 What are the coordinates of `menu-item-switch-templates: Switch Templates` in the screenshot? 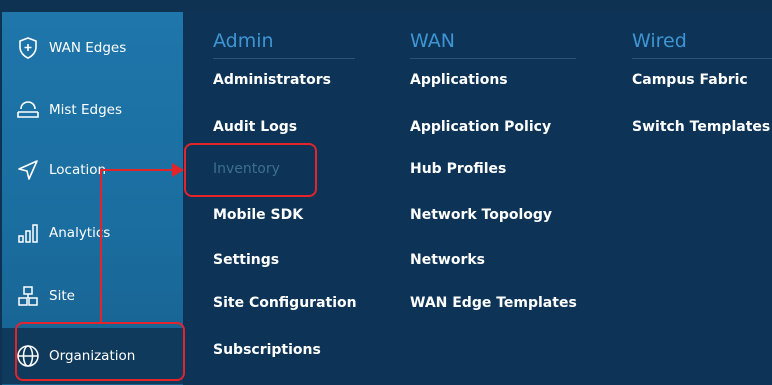 It's located at (701, 127).